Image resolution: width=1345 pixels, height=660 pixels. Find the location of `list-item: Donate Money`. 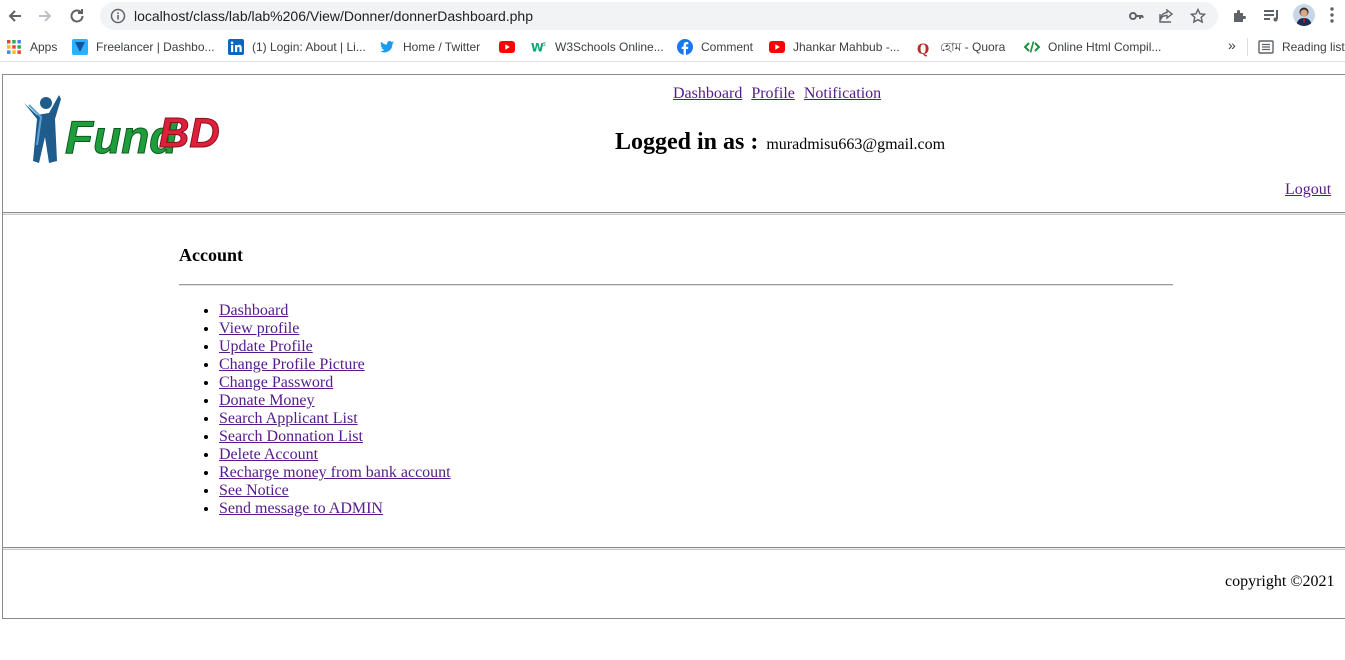

list-item: Donate Money is located at coordinates (335, 401).